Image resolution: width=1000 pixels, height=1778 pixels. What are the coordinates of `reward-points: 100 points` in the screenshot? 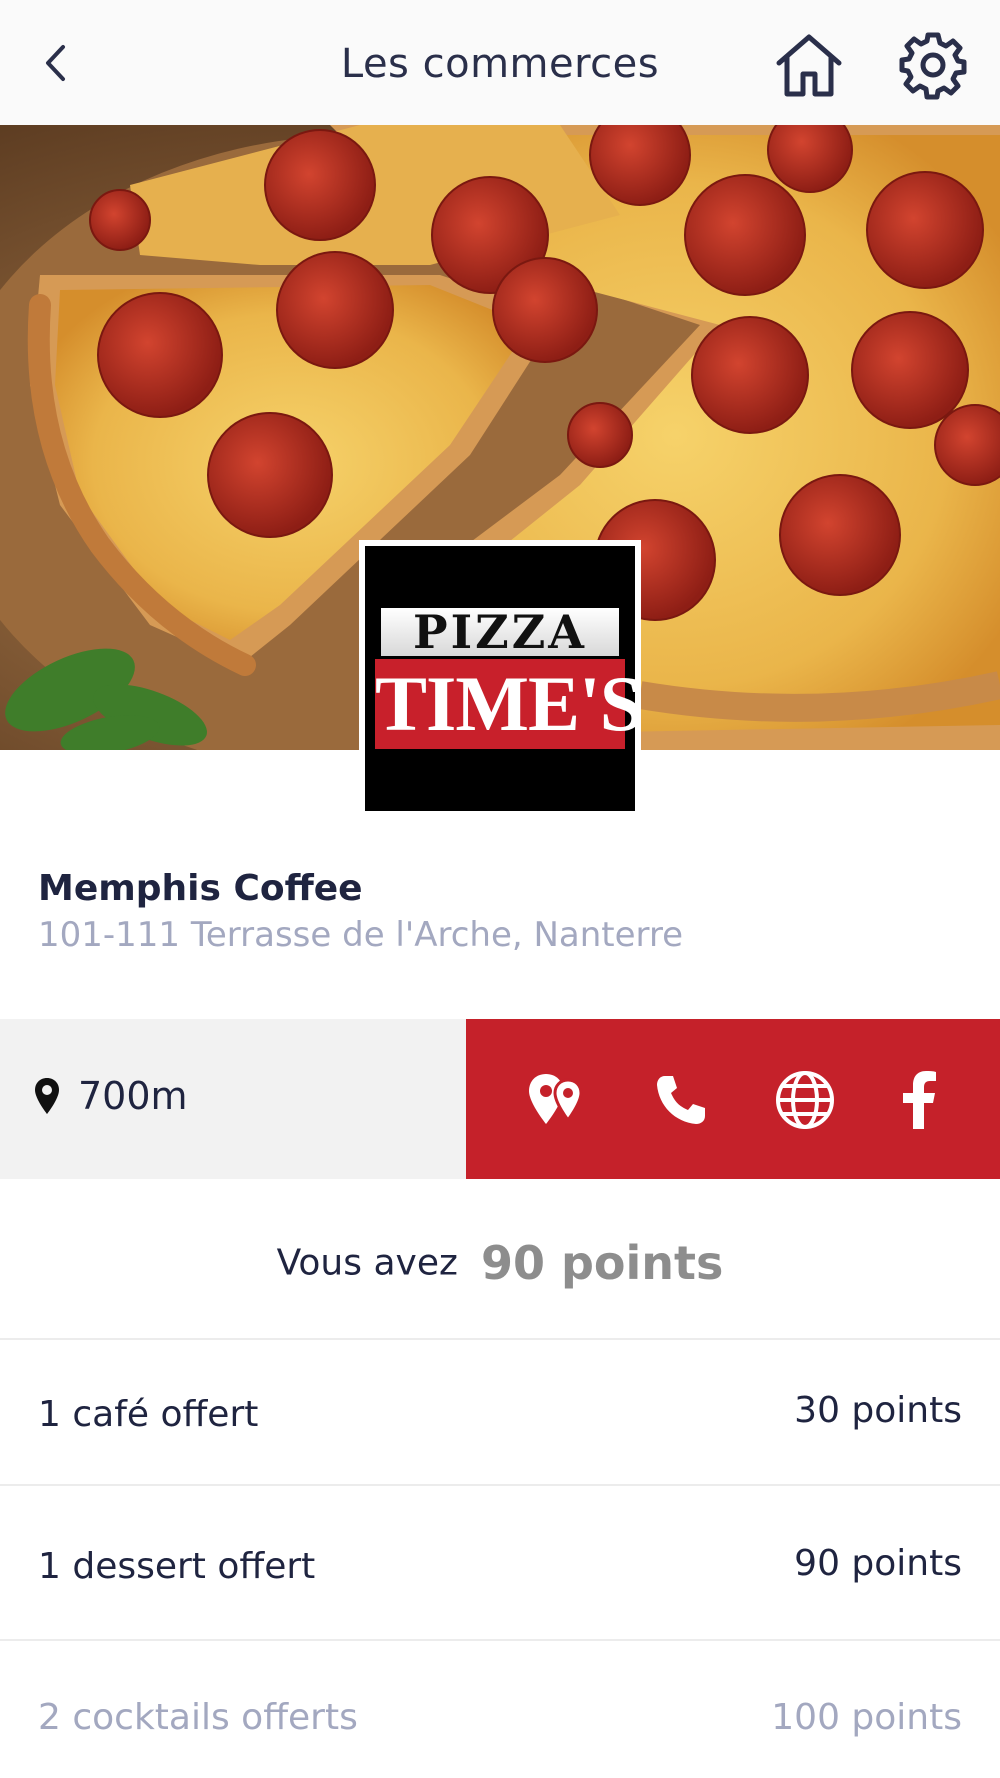 It's located at (866, 1717).